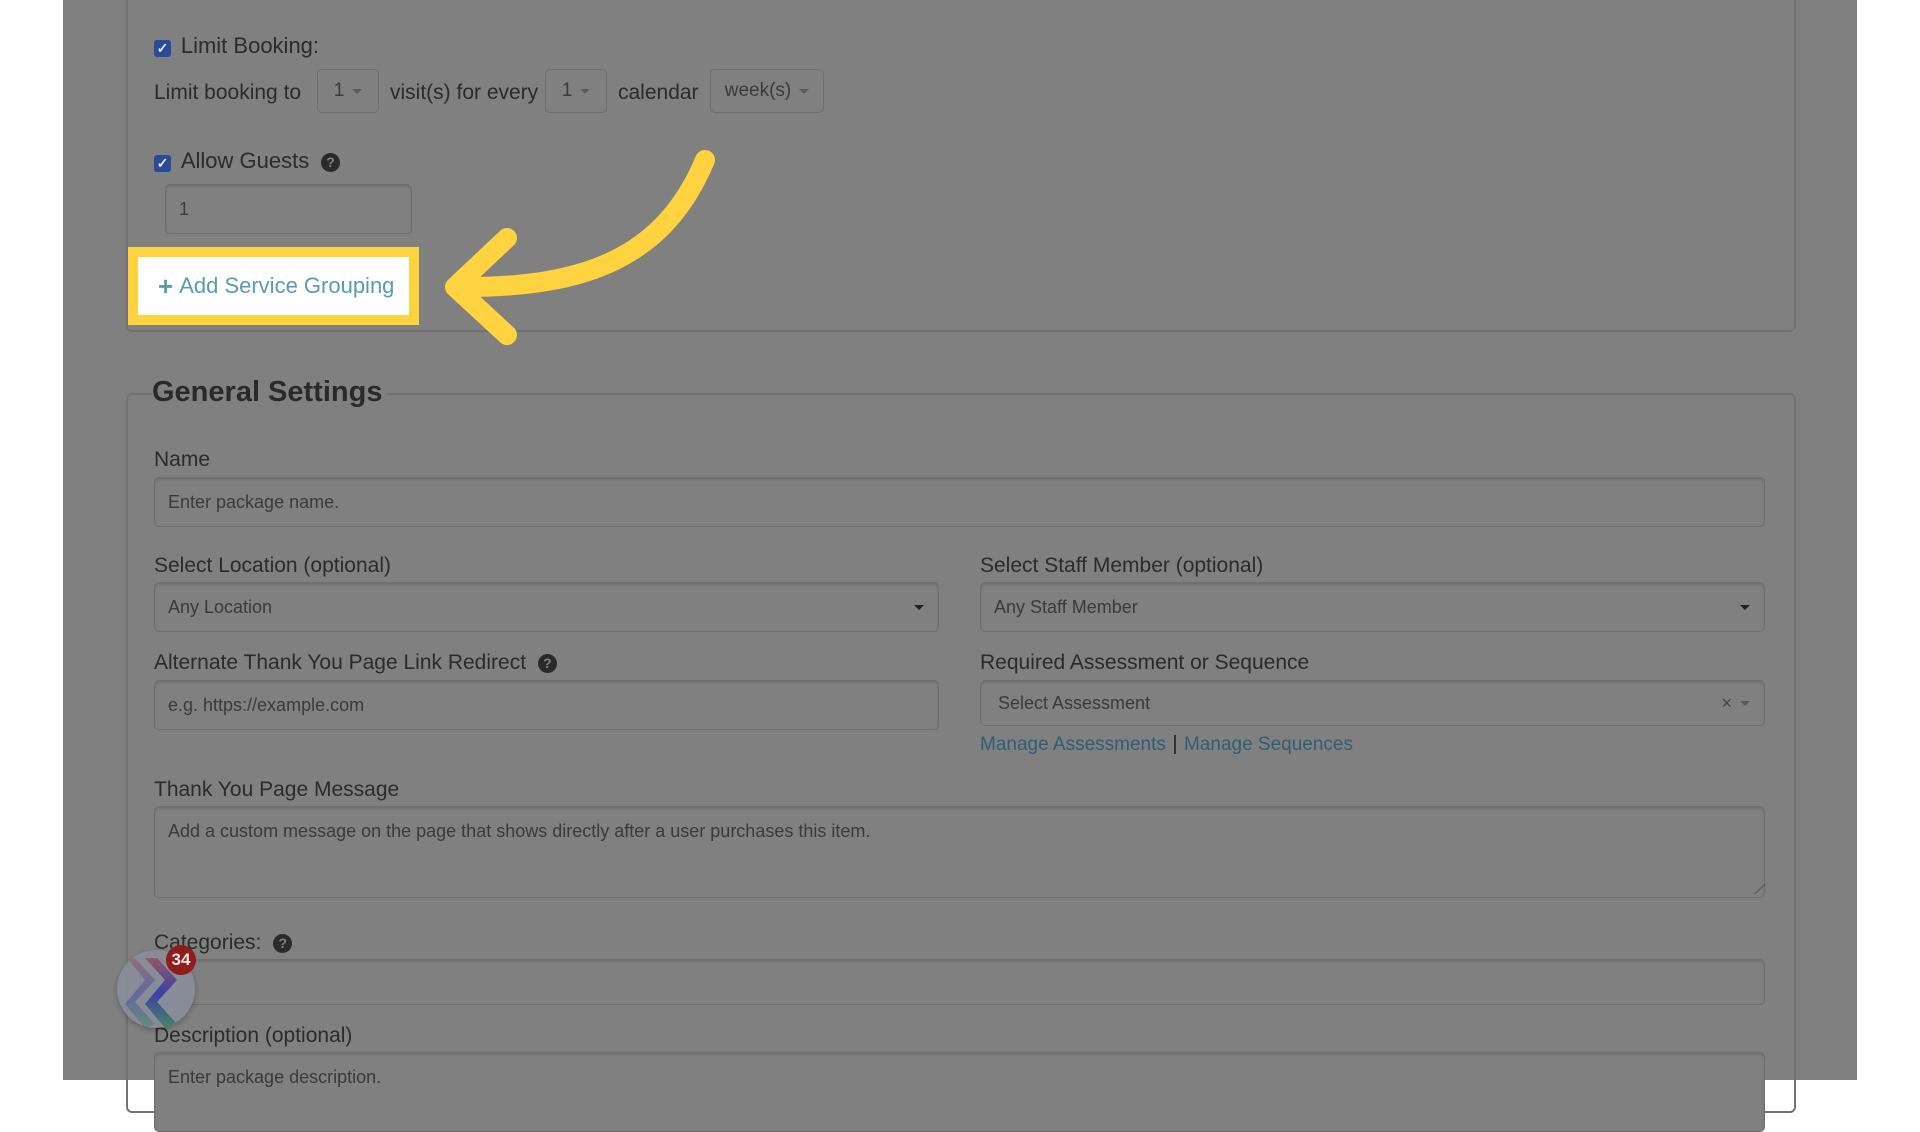  I want to click on clear-icon: ×, so click(1726, 703).